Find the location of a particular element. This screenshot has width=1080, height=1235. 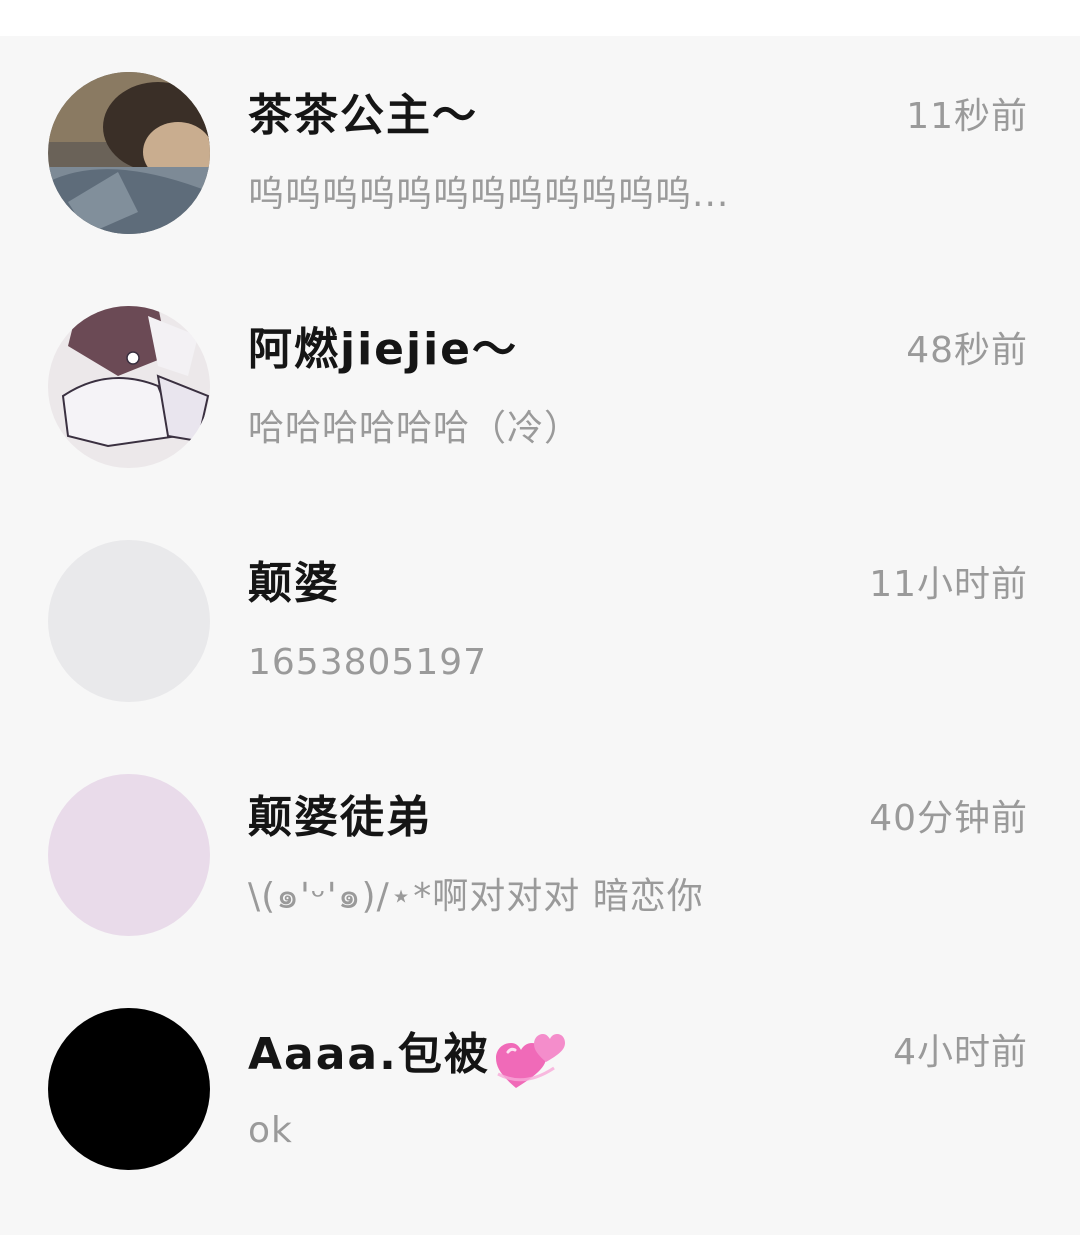

message-time: 11秒前 is located at coordinates (967, 116).